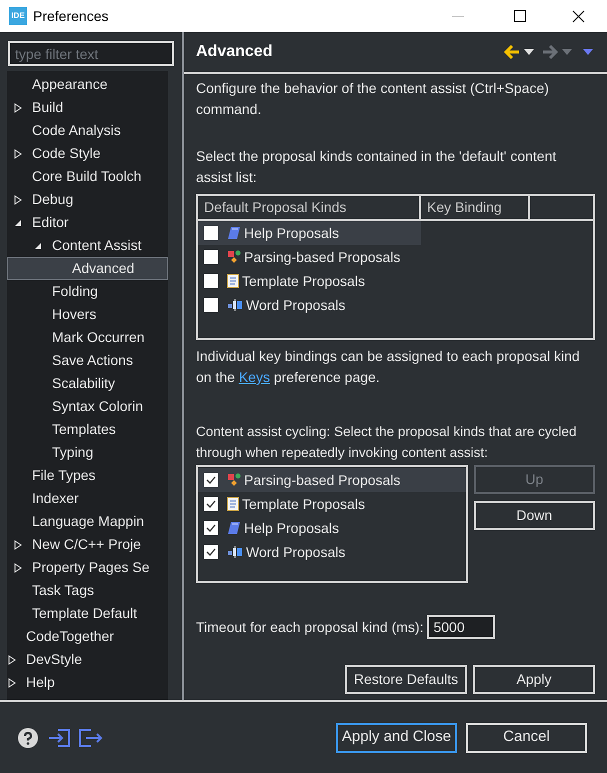 Image resolution: width=607 pixels, height=773 pixels. What do you see at coordinates (87, 452) in the screenshot?
I see `tree-item: Typing` at bounding box center [87, 452].